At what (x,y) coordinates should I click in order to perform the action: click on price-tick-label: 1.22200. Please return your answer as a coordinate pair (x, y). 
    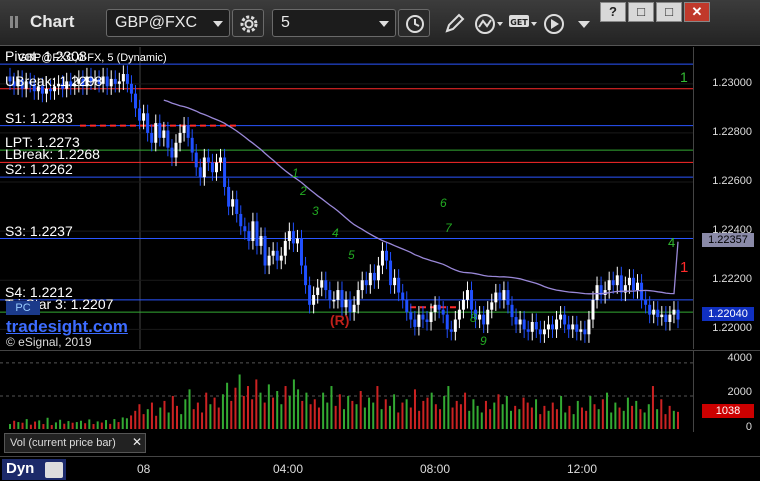
    Looking at the image, I should click on (732, 279).